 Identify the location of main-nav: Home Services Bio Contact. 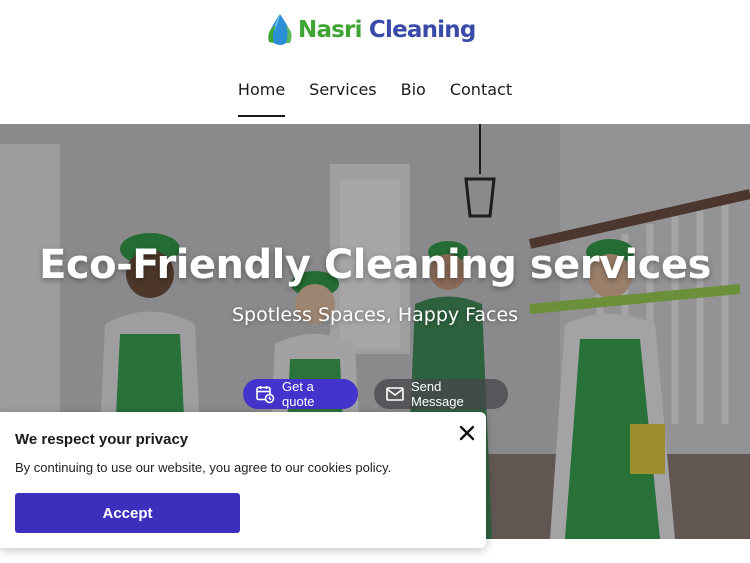
(375, 98).